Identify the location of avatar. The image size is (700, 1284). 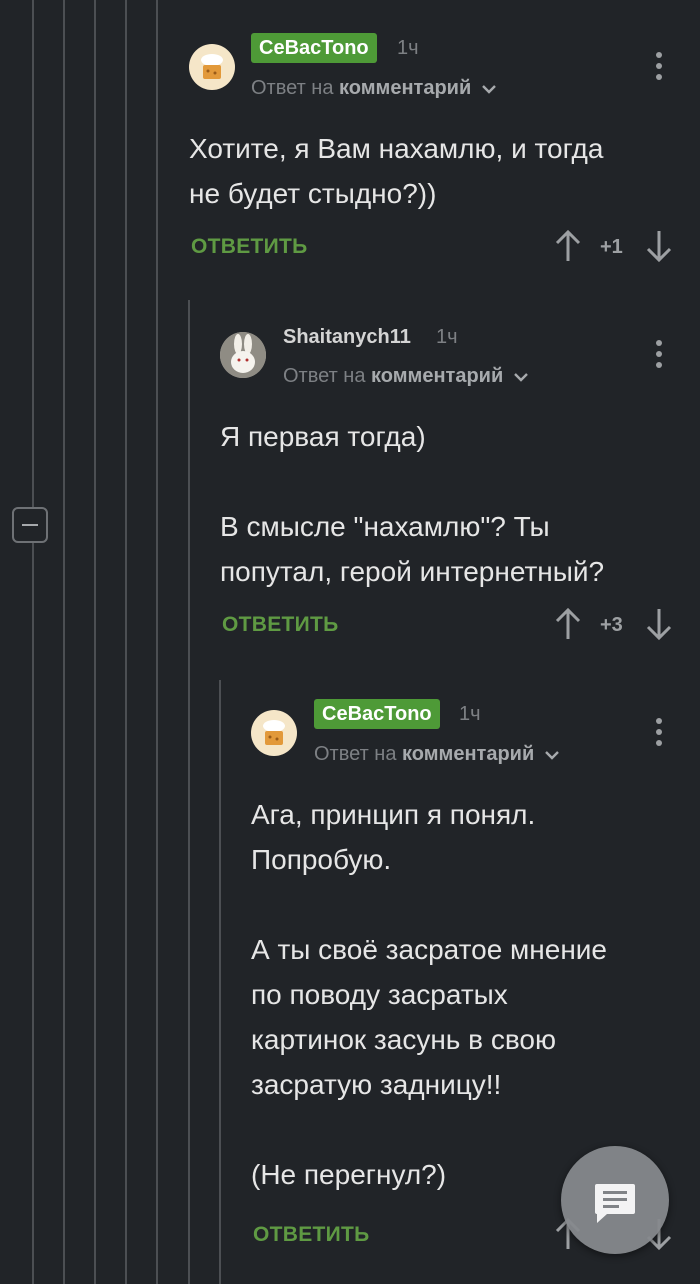
(274, 733).